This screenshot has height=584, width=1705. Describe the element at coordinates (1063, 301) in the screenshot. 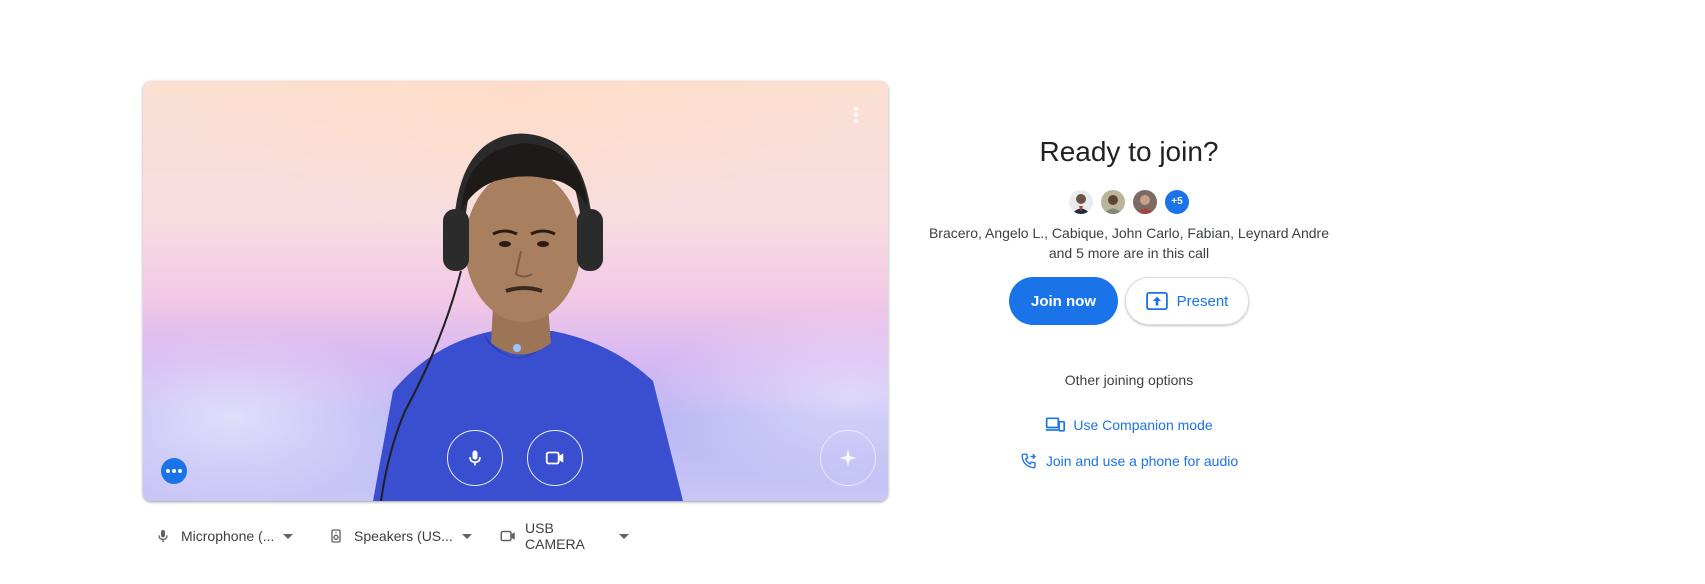

I see `join-now-button: Join now` at that location.